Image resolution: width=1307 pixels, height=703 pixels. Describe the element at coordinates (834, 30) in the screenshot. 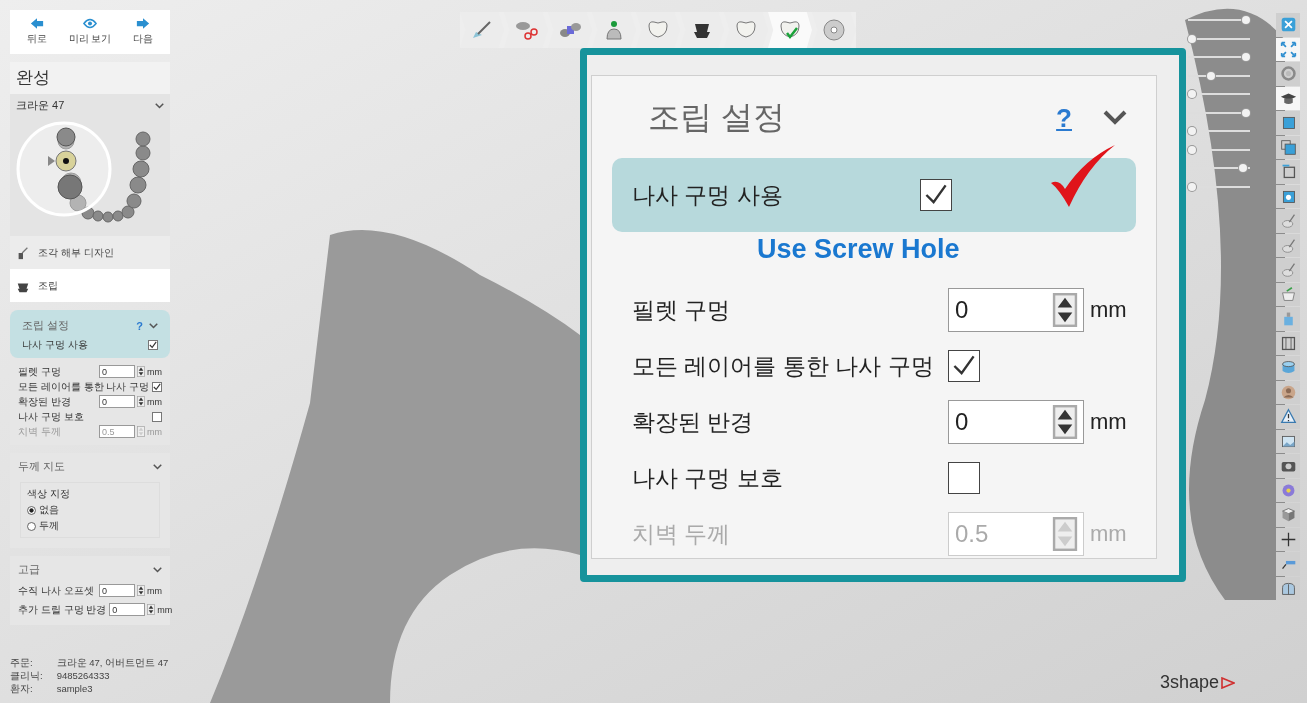

I see `disc-icon` at that location.